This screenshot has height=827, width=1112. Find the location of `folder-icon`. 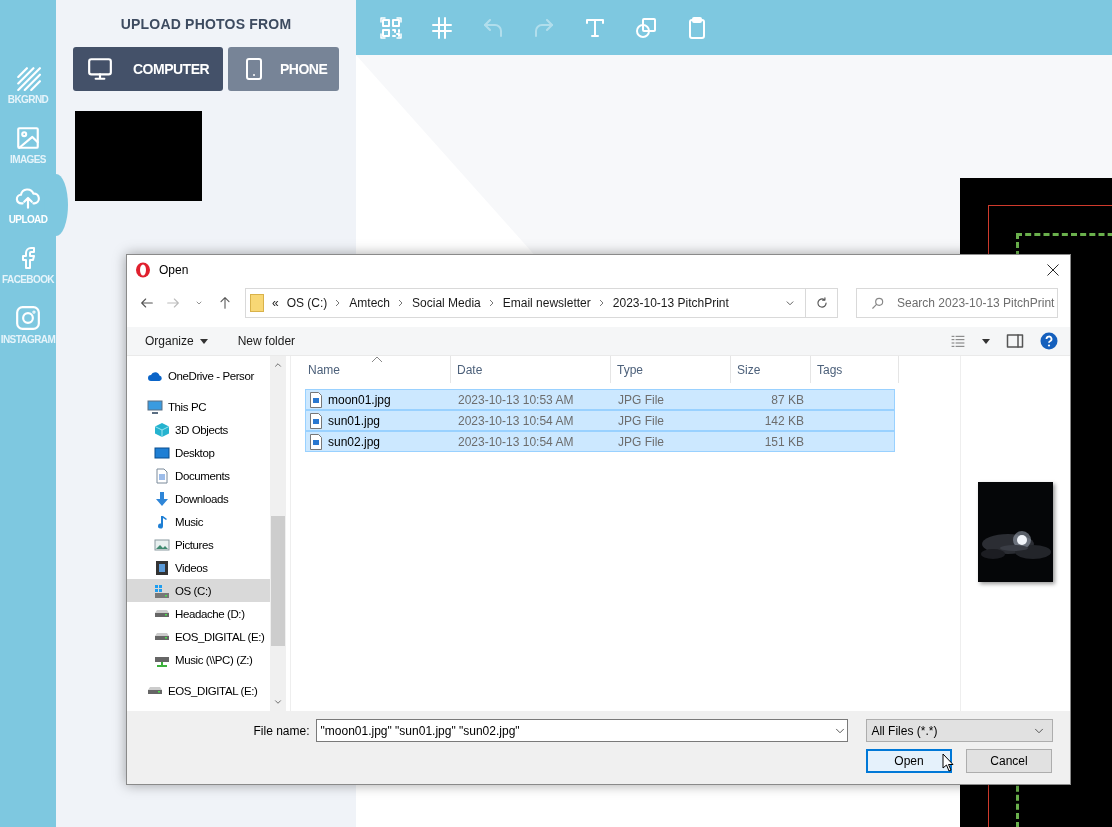

folder-icon is located at coordinates (257, 302).